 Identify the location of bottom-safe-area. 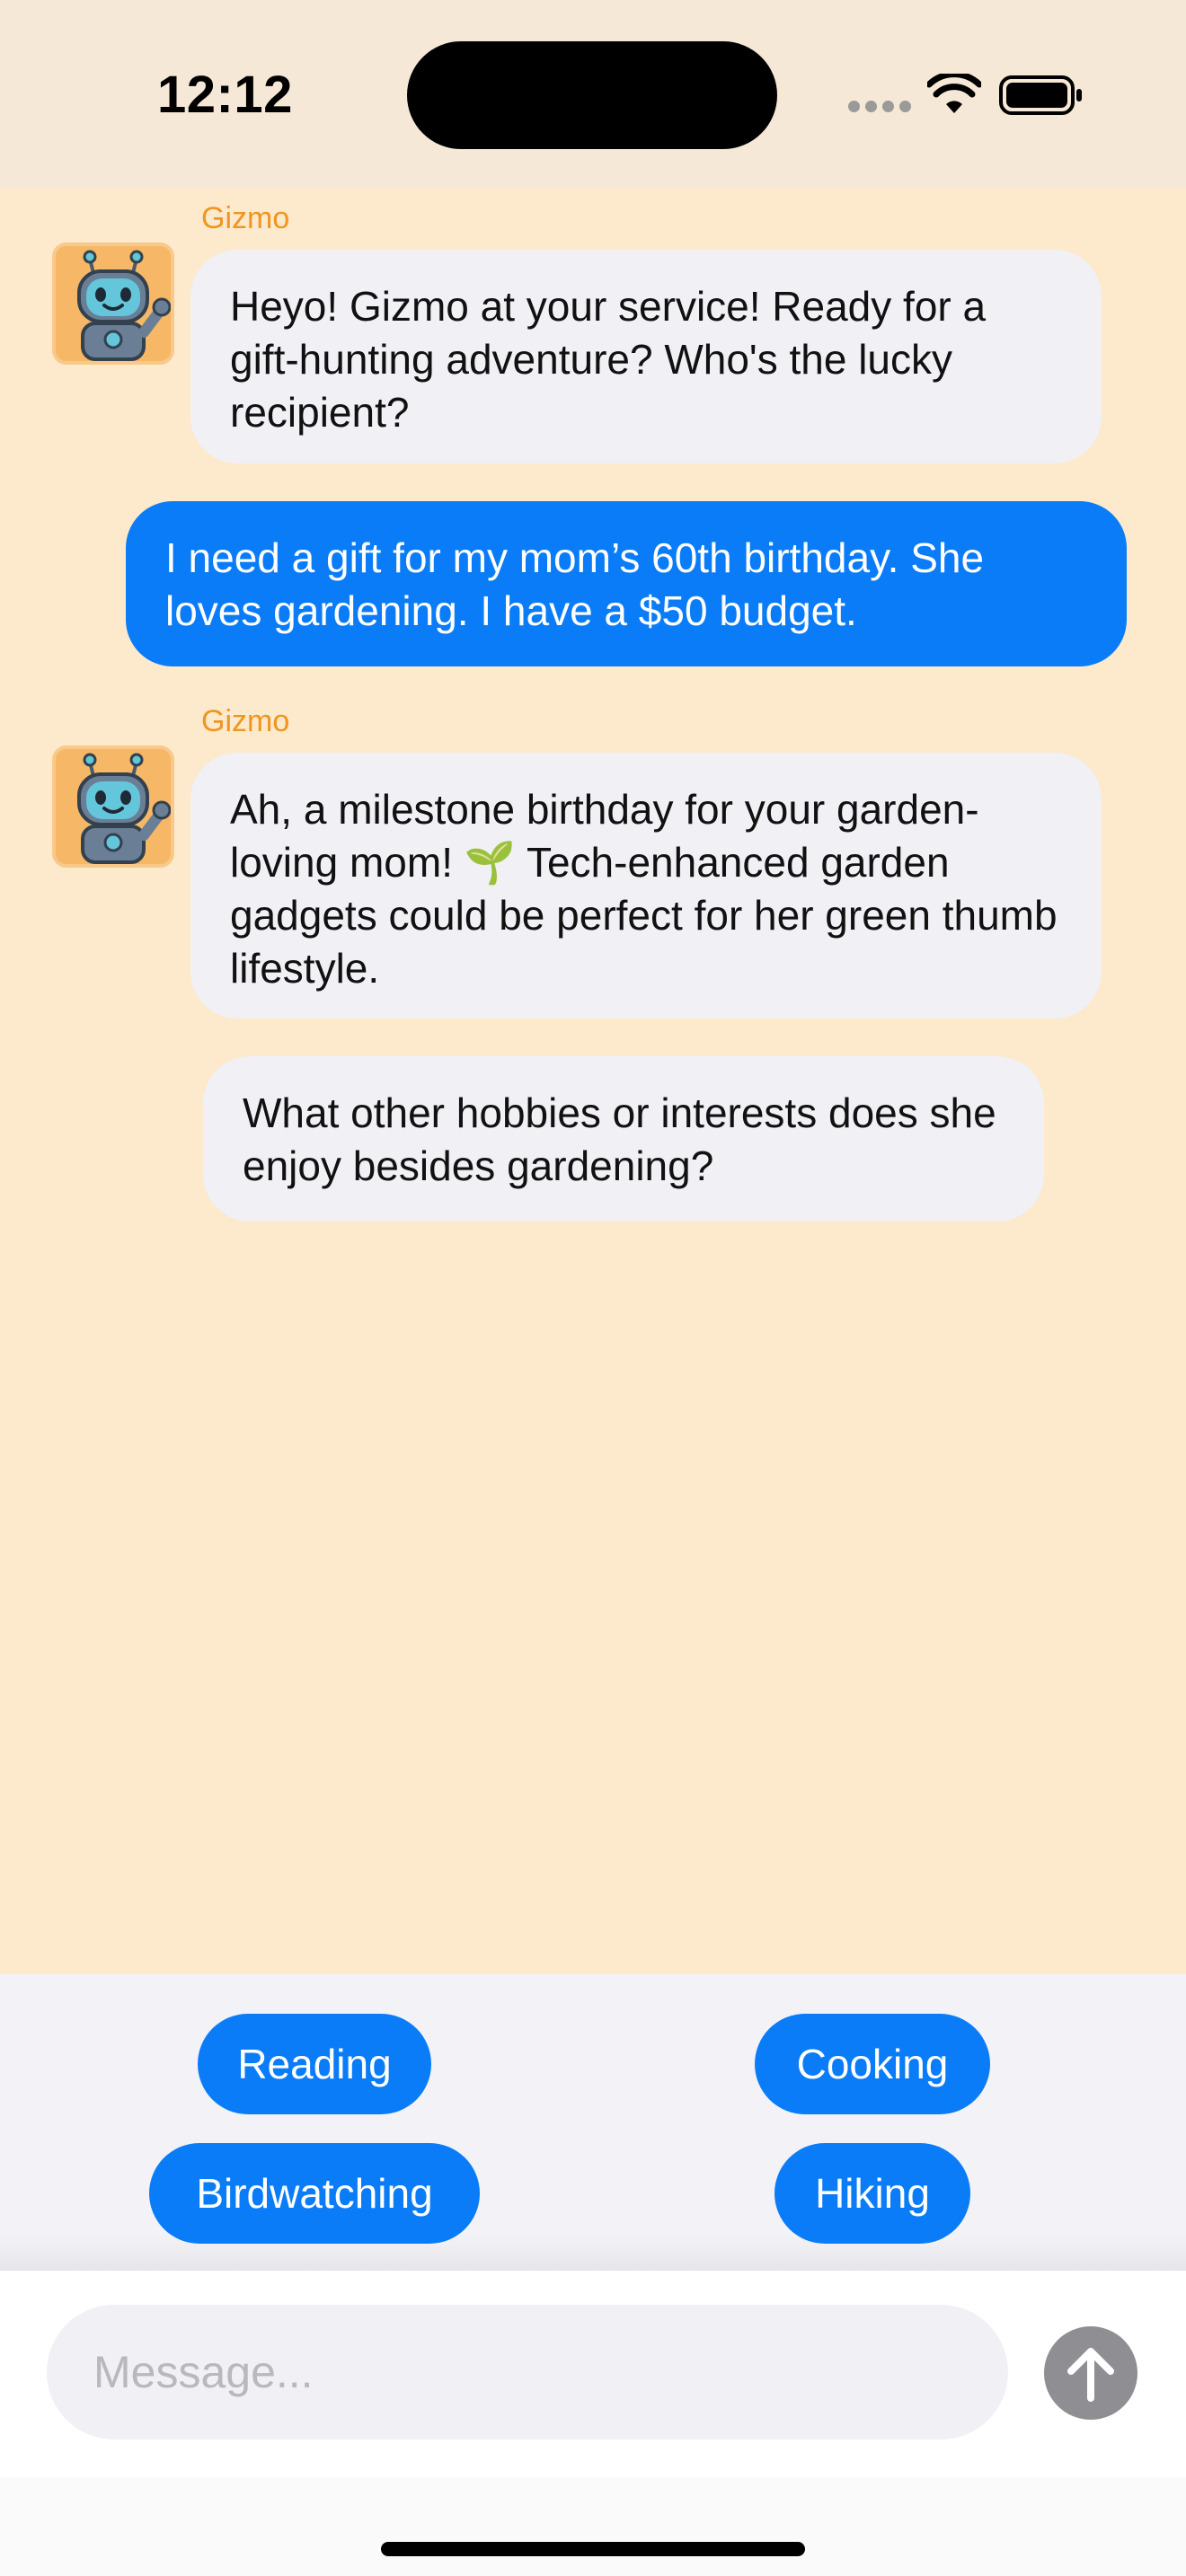
(593, 2526).